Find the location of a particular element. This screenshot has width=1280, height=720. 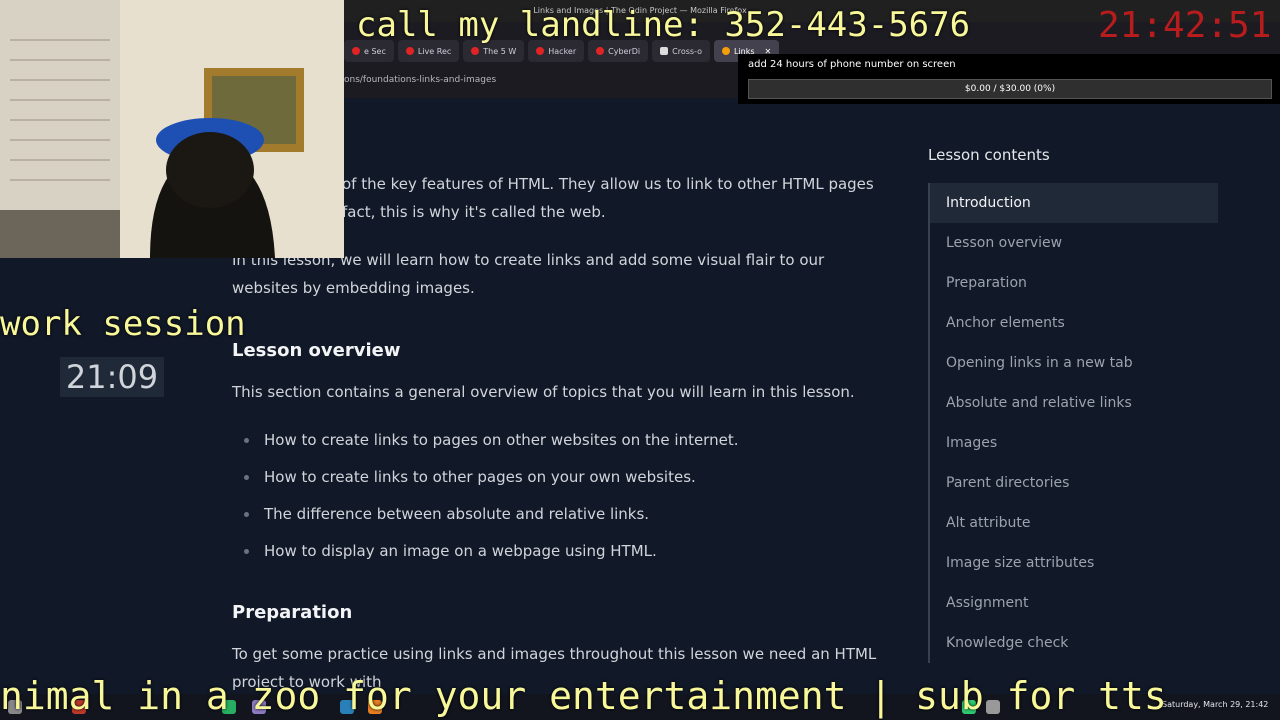

intro2-paragraph-line2: websites by embedding images. is located at coordinates (353, 288).